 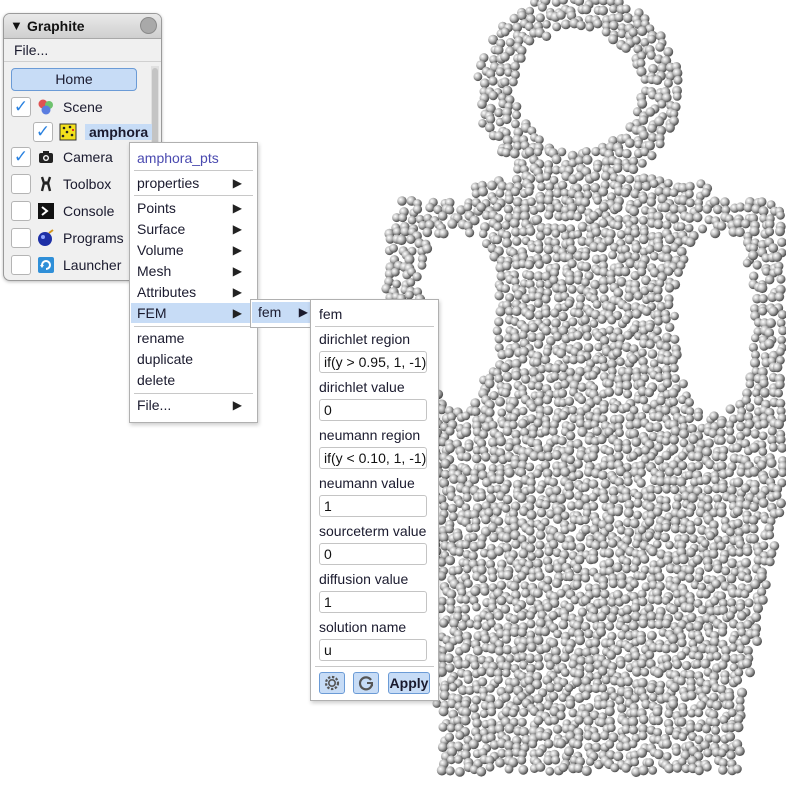 I want to click on home-button: Home, so click(x=74, y=79).